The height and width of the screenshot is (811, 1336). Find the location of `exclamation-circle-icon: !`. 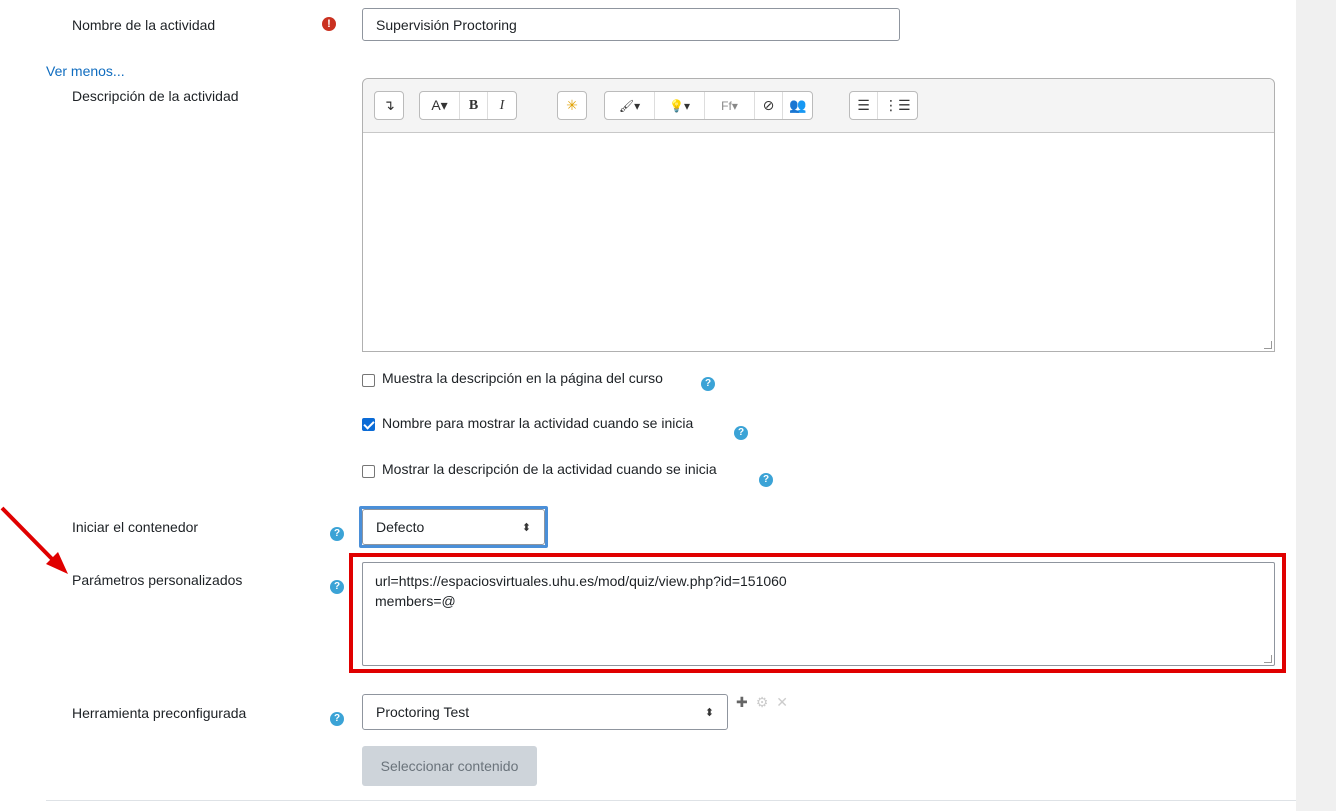

exclamation-circle-icon: ! is located at coordinates (329, 24).